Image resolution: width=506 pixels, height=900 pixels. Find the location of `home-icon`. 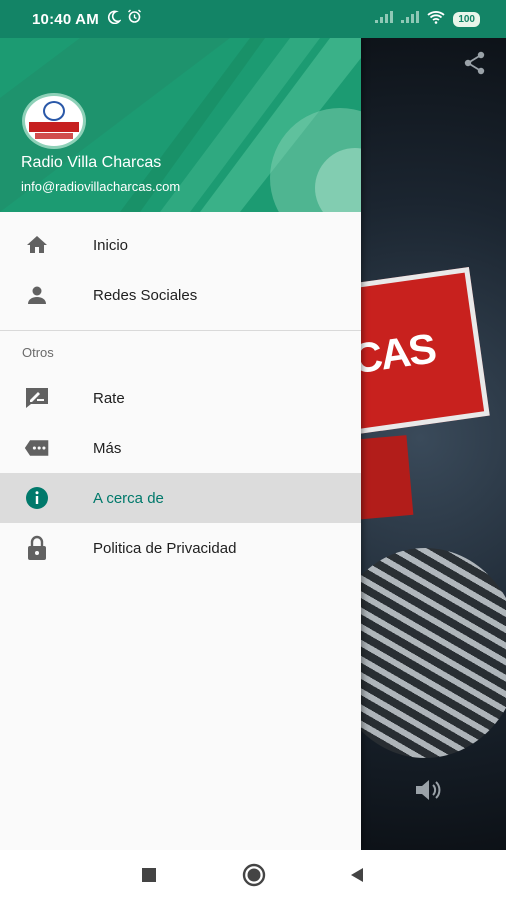

home-icon is located at coordinates (37, 245).